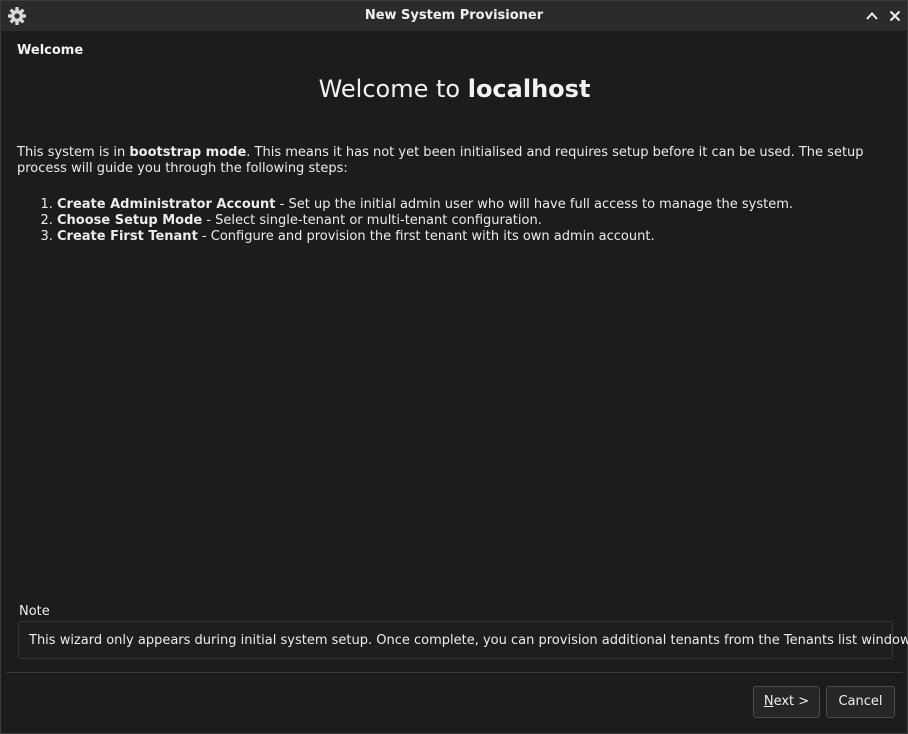 This screenshot has height=734, width=908. I want to click on intro-bold-mode: bootstrap mode, so click(188, 152).